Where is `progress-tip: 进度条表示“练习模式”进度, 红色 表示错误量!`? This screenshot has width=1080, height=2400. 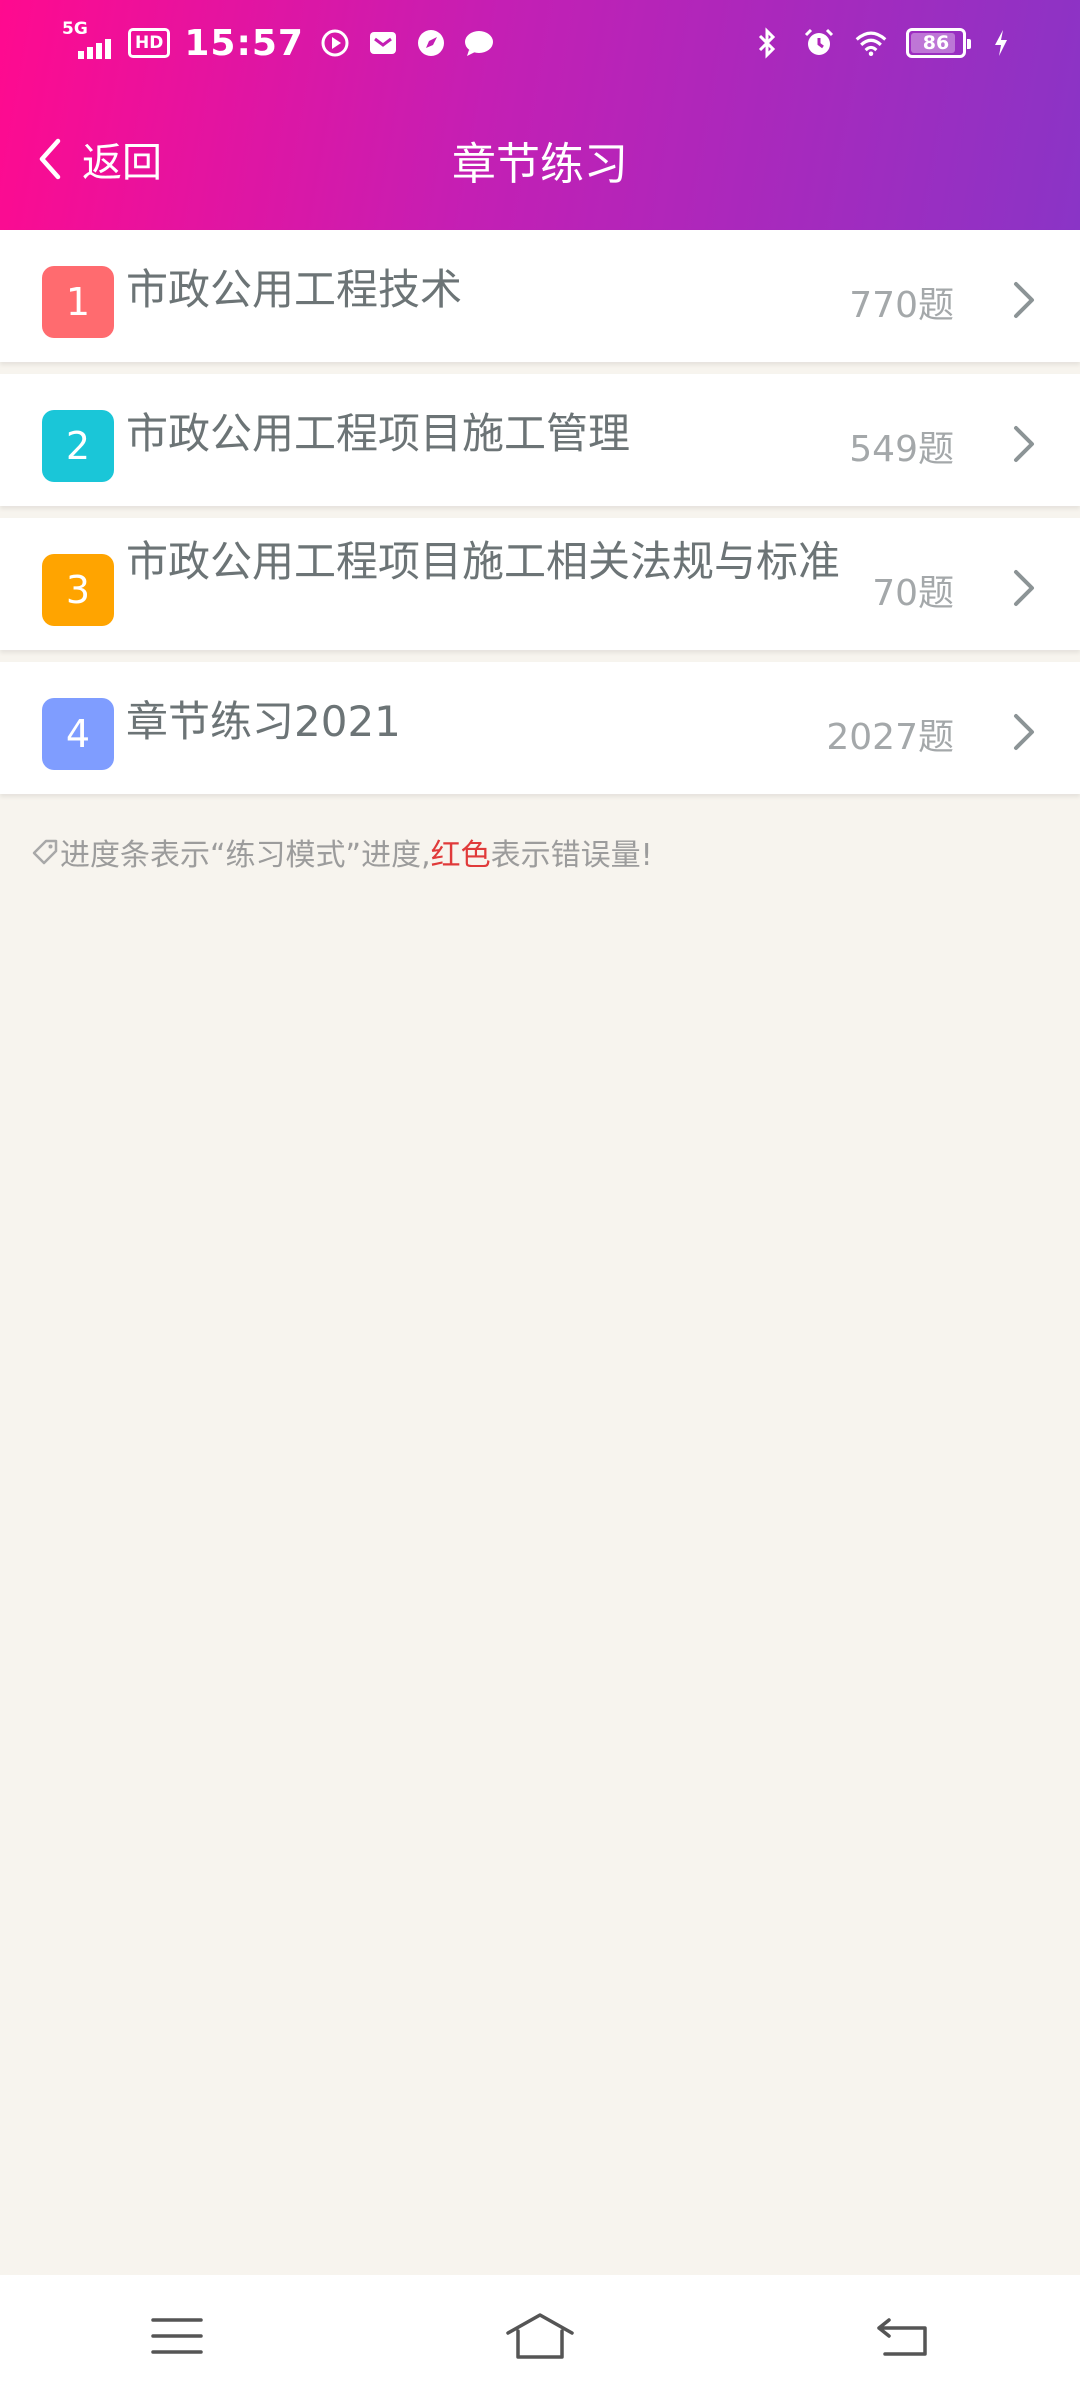 progress-tip: 进度条表示“练习模式”进度, 红色 表示错误量! is located at coordinates (341, 852).